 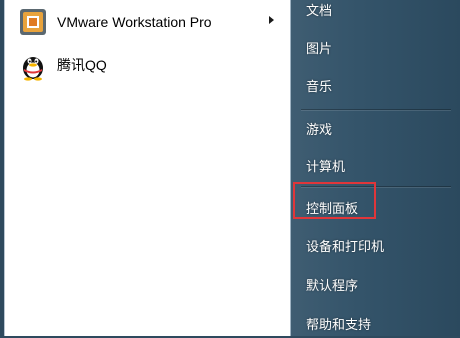 I want to click on place-item-games: 游戏, so click(x=375, y=128).